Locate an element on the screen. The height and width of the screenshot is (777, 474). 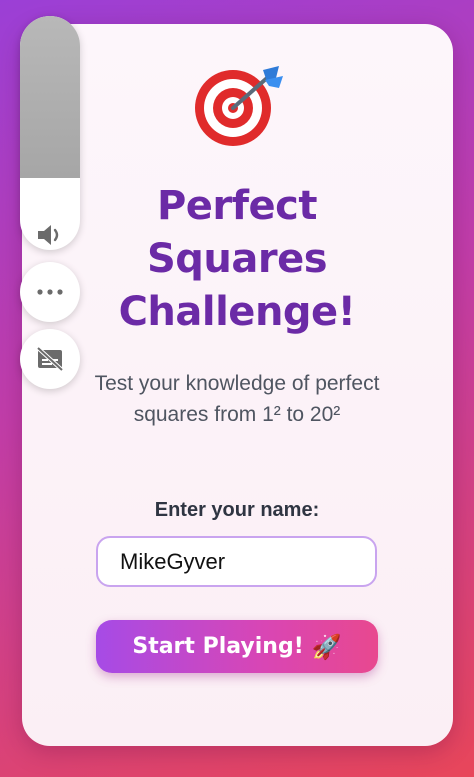
start-playing-label: Start Playing! is located at coordinates (218, 646).